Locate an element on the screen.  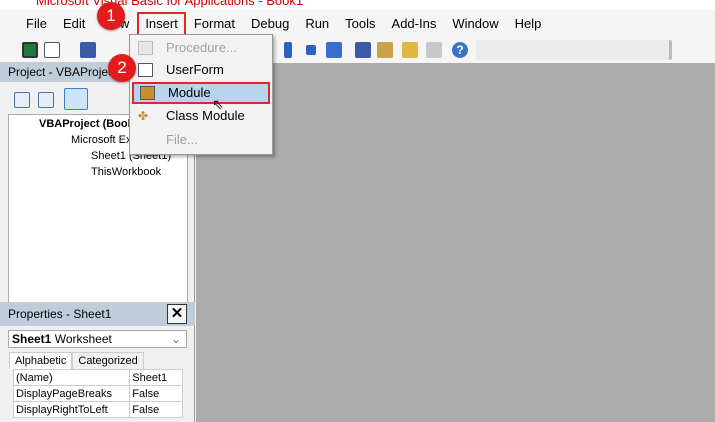
property-value: Sheet1 is located at coordinates (156, 377).